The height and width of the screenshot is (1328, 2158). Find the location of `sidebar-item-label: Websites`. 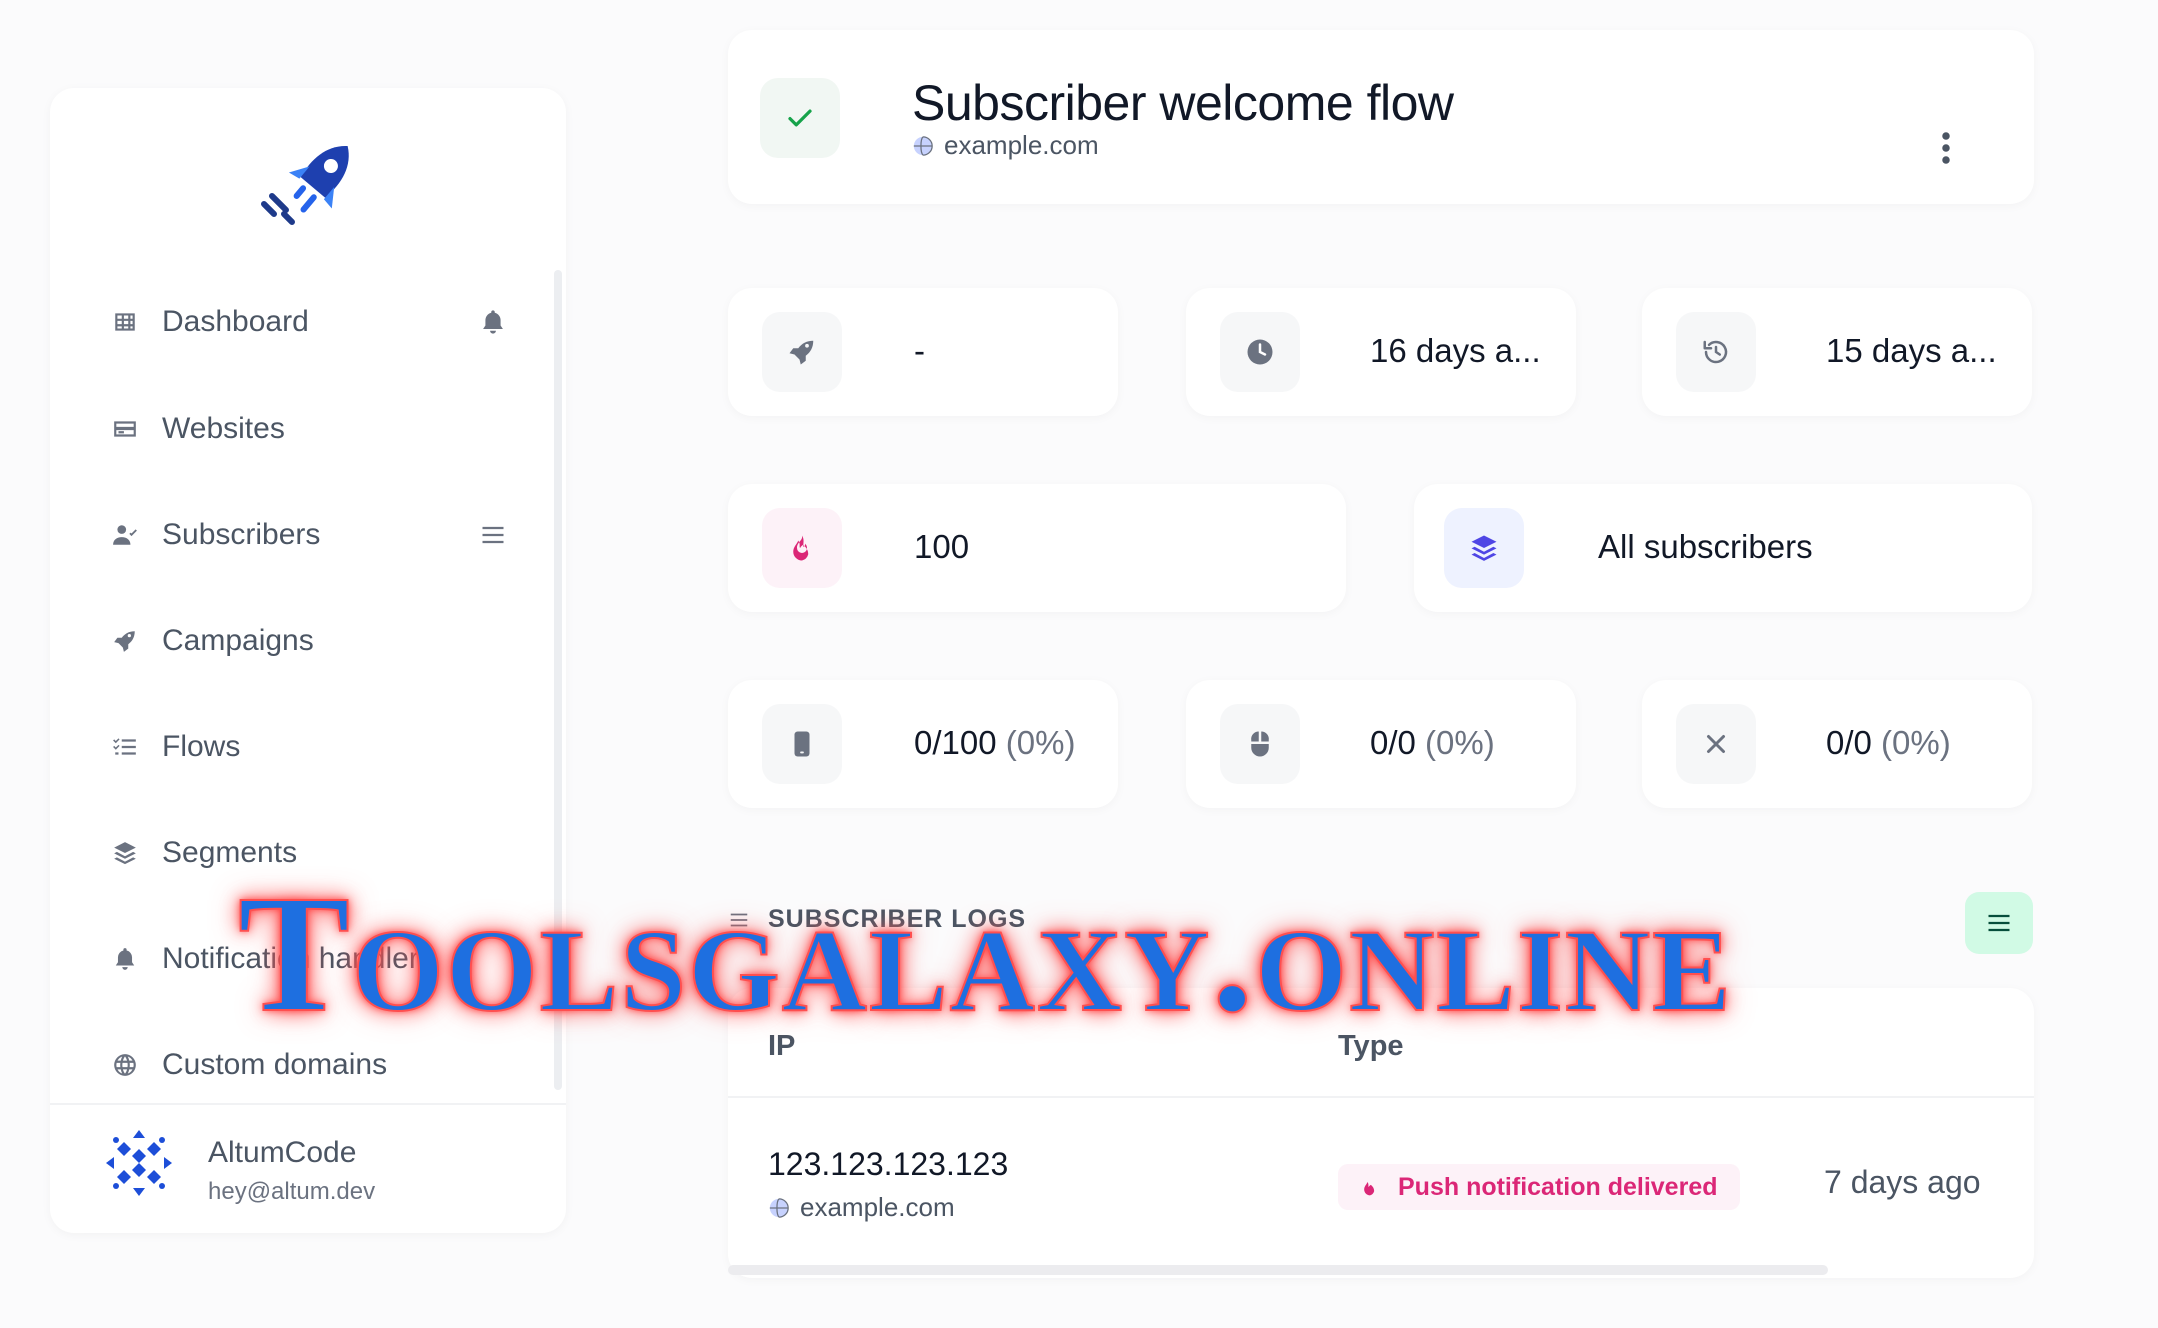

sidebar-item-label: Websites is located at coordinates (223, 428).